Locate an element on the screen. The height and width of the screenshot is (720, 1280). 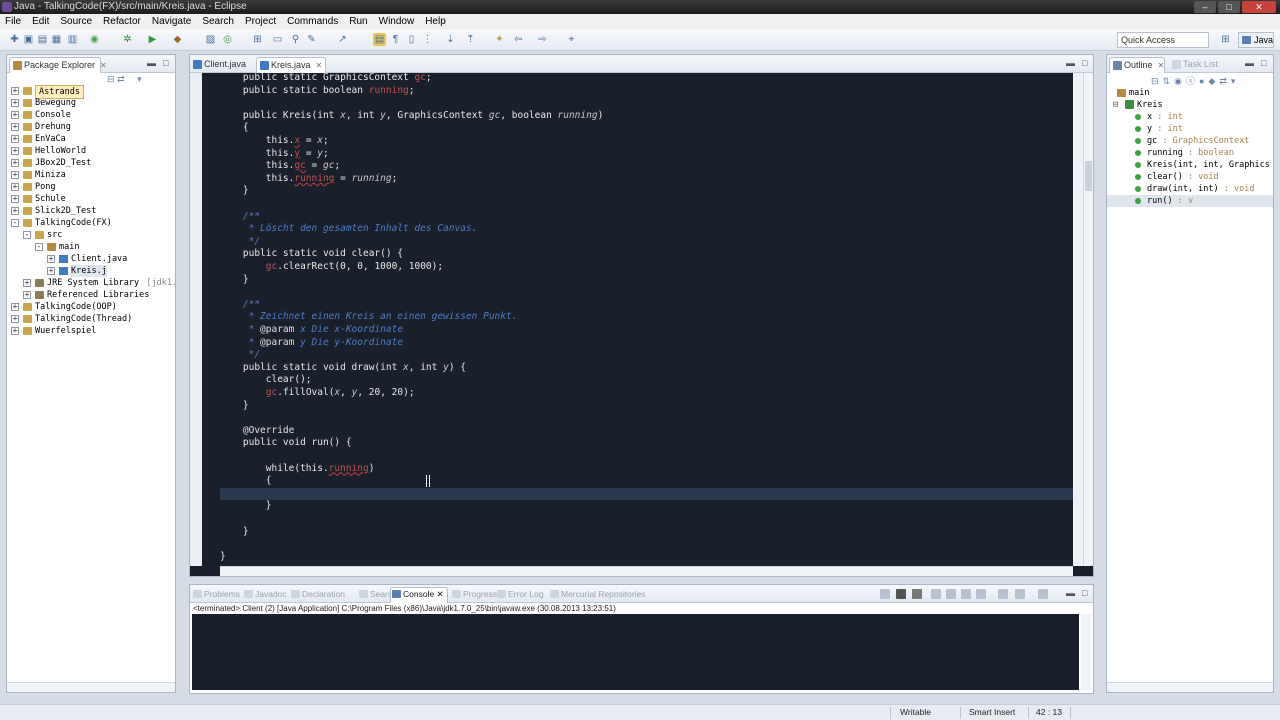
sort-icon: ⇅ is located at coordinates (1169, 81).